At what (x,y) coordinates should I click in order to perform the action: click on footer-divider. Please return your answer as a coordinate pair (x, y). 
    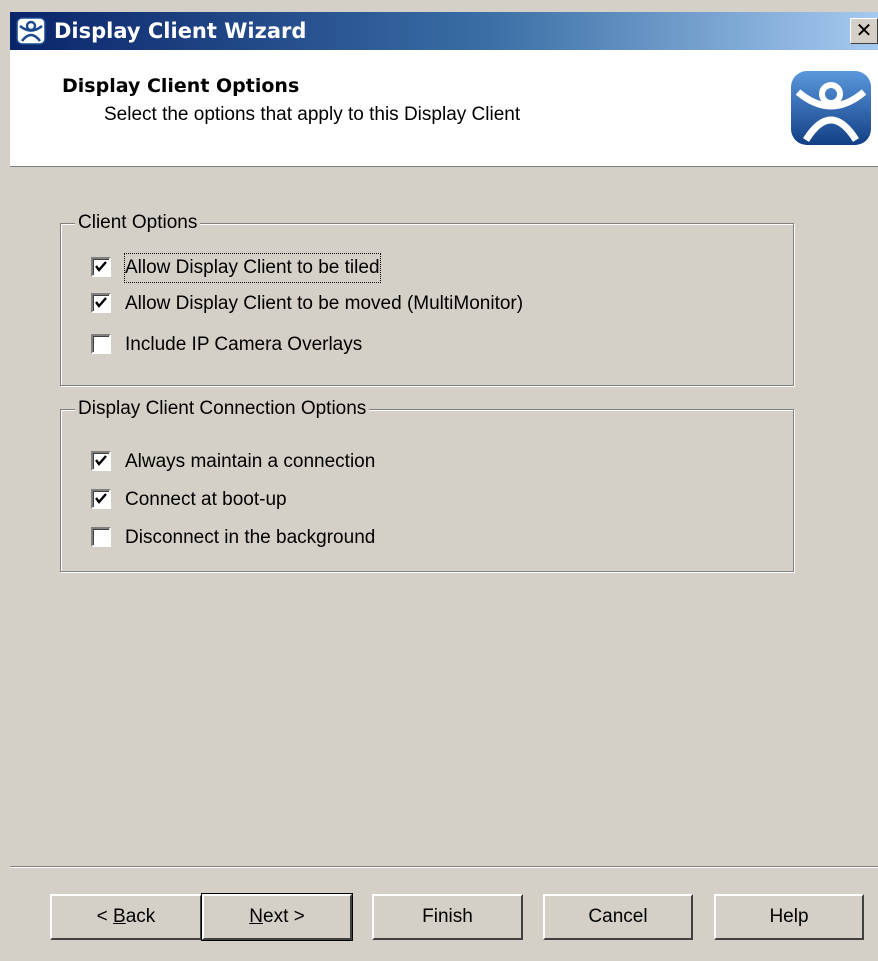
    Looking at the image, I should click on (444, 866).